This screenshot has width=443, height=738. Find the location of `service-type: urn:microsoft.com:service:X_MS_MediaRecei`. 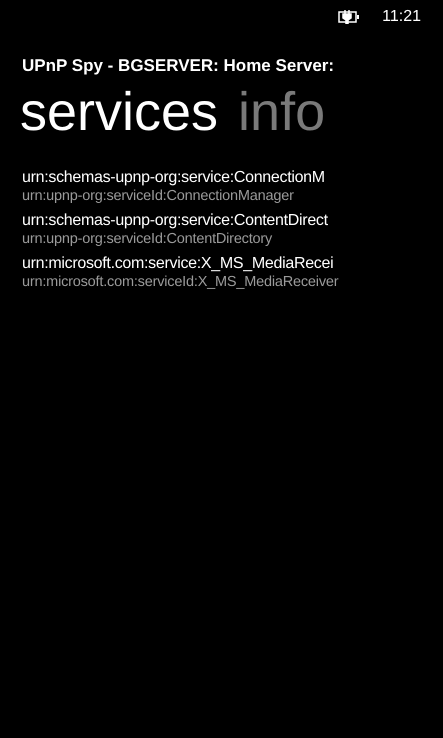

service-type: urn:microsoft.com:service:X_MS_MediaRecei is located at coordinates (232, 264).